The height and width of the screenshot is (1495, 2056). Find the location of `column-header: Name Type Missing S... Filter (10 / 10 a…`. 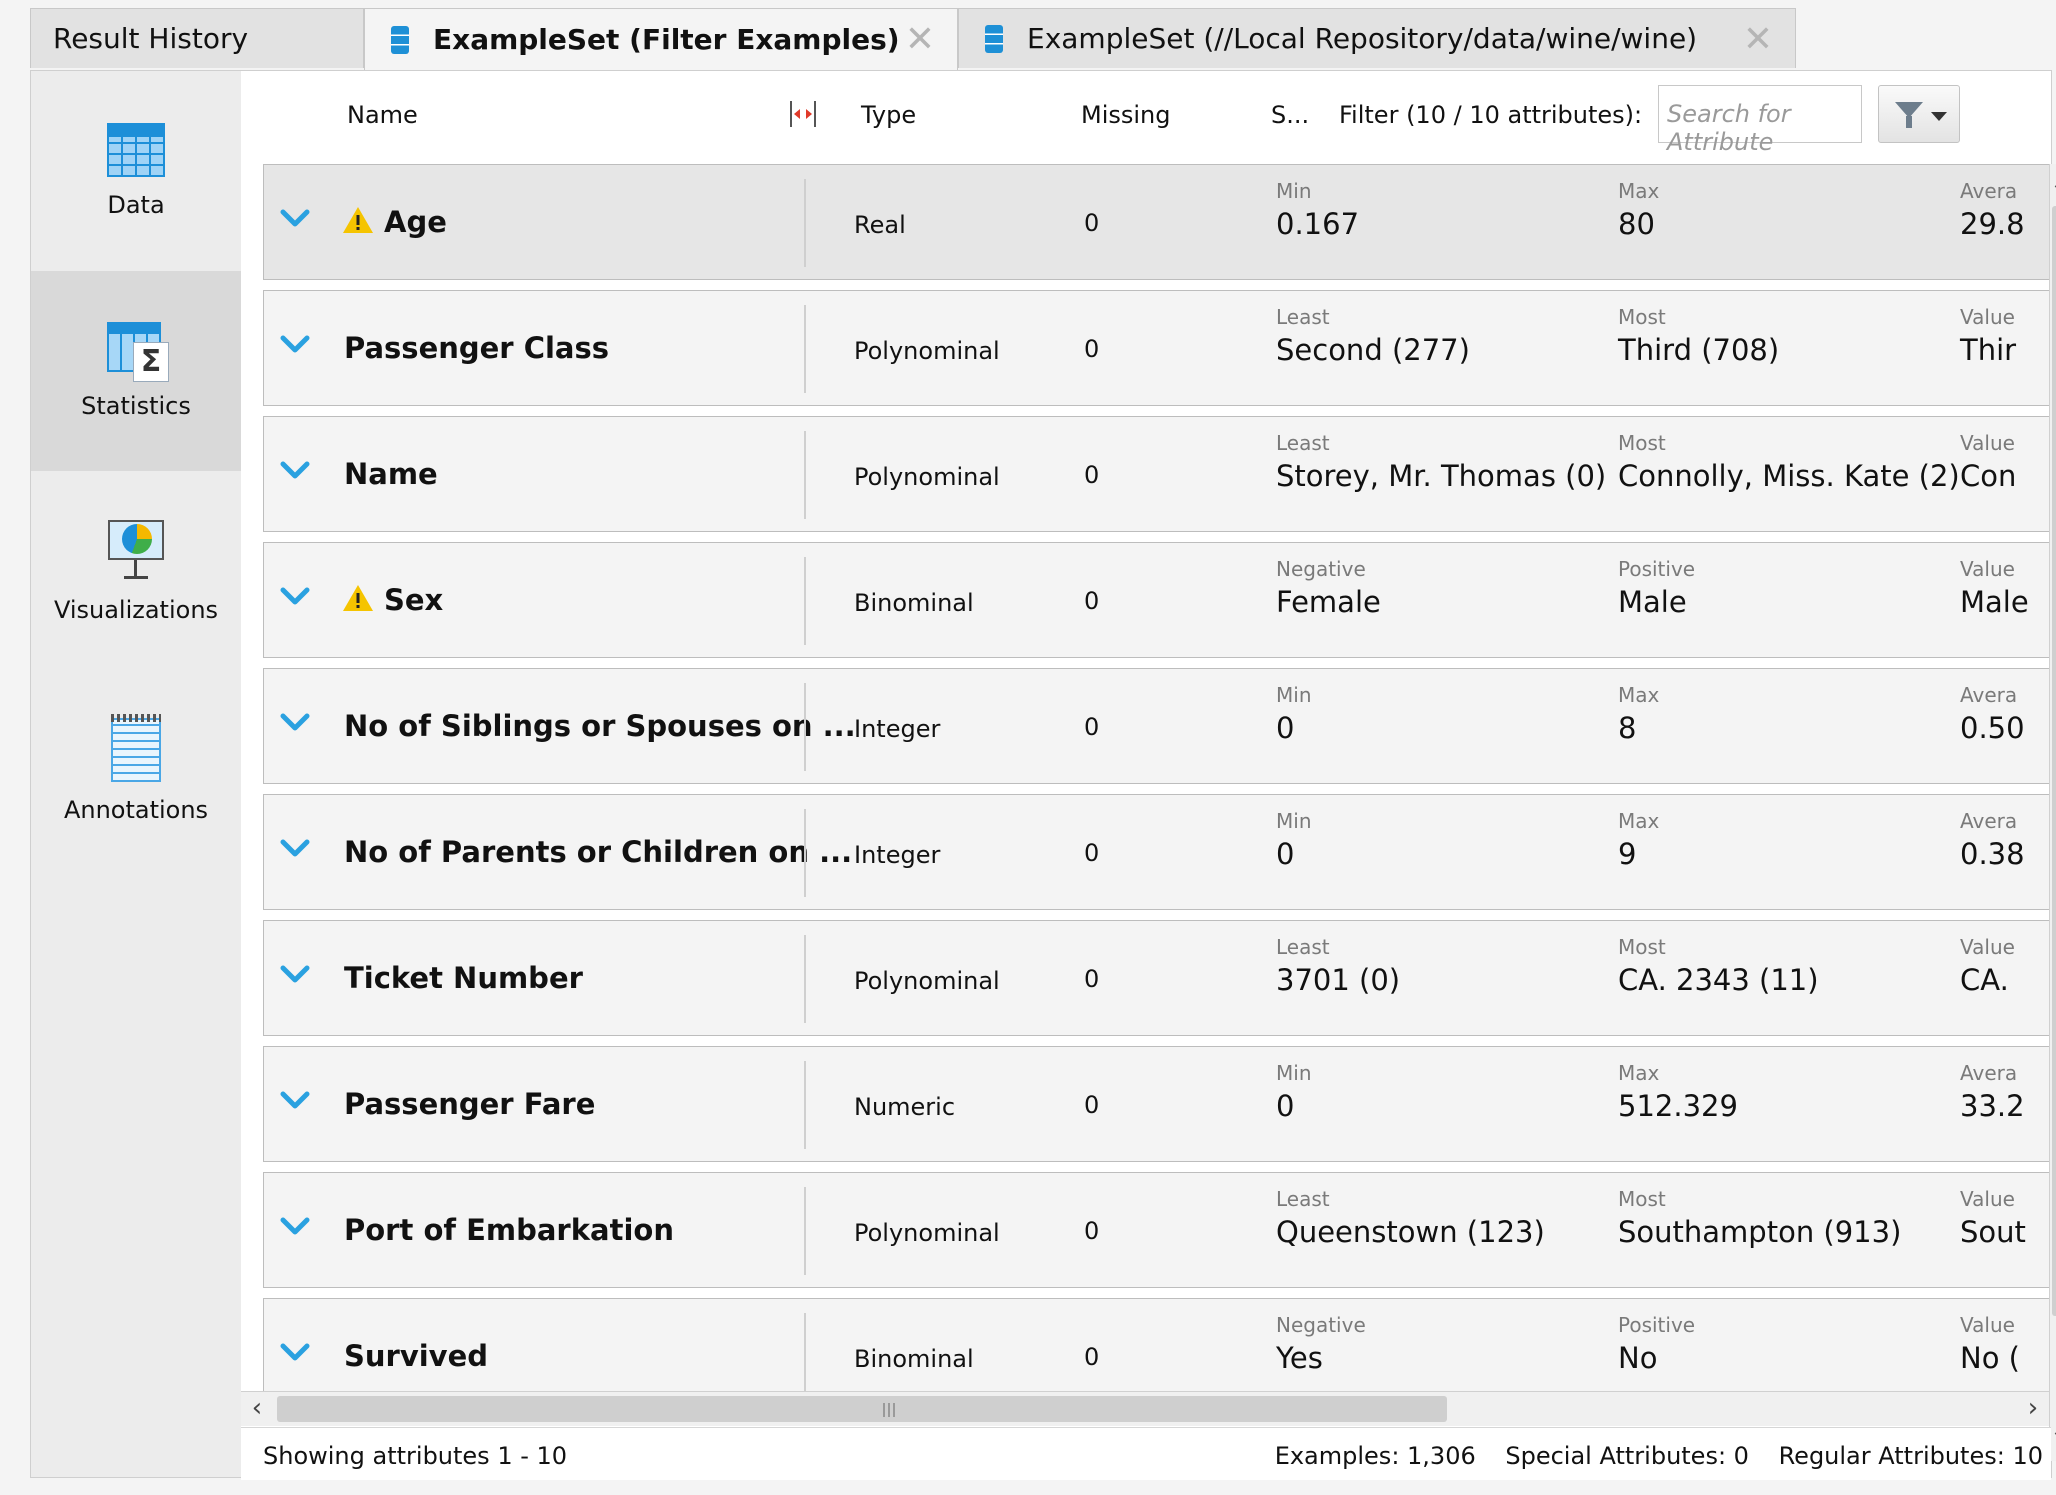

column-header: Name Type Missing S... Filter (10 / 10 a… is located at coordinates (1146, 113).